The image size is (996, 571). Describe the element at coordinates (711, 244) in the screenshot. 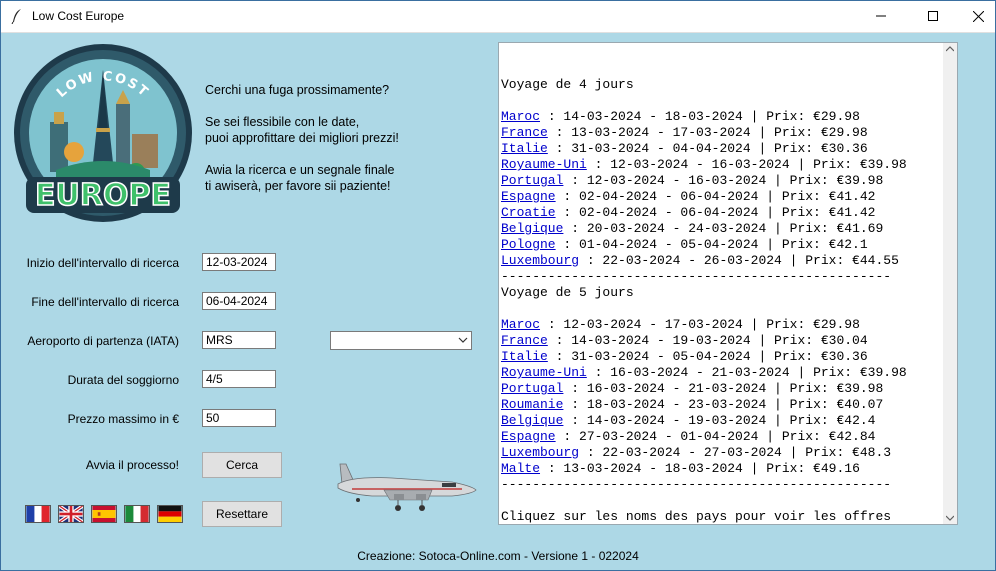

I see `result-details: : 01-04-2024 - 05-04-2024 | Prix: €42.1` at that location.